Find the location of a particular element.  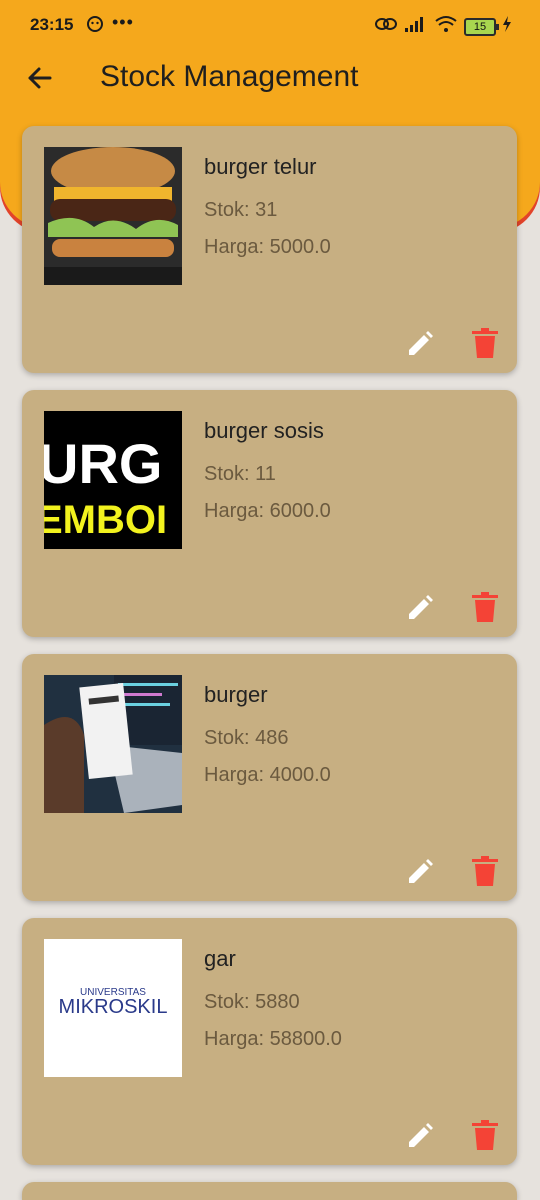

product-stock: Stok: 486 is located at coordinates (246, 738).